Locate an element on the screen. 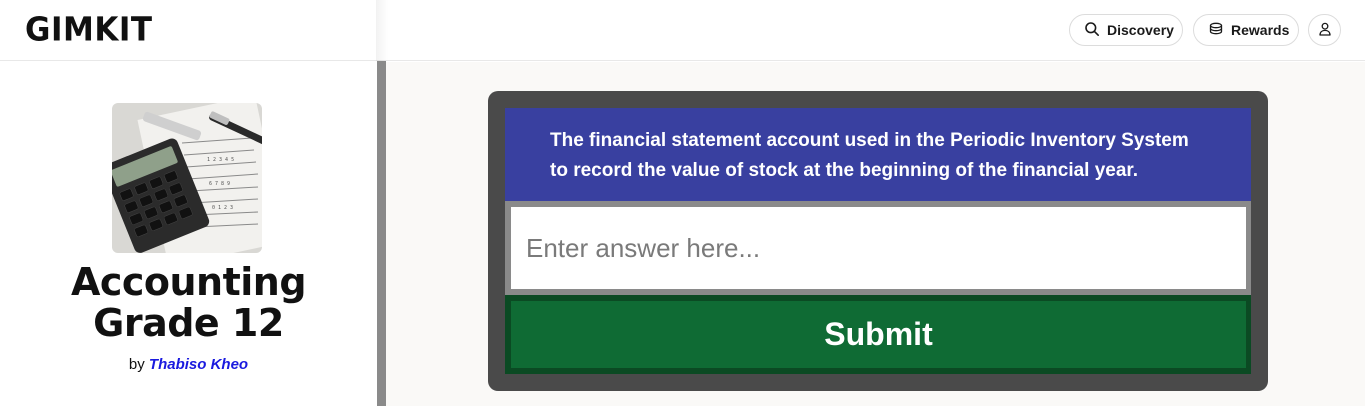 The width and height of the screenshot is (1365, 406). coins-icon is located at coordinates (1216, 30).